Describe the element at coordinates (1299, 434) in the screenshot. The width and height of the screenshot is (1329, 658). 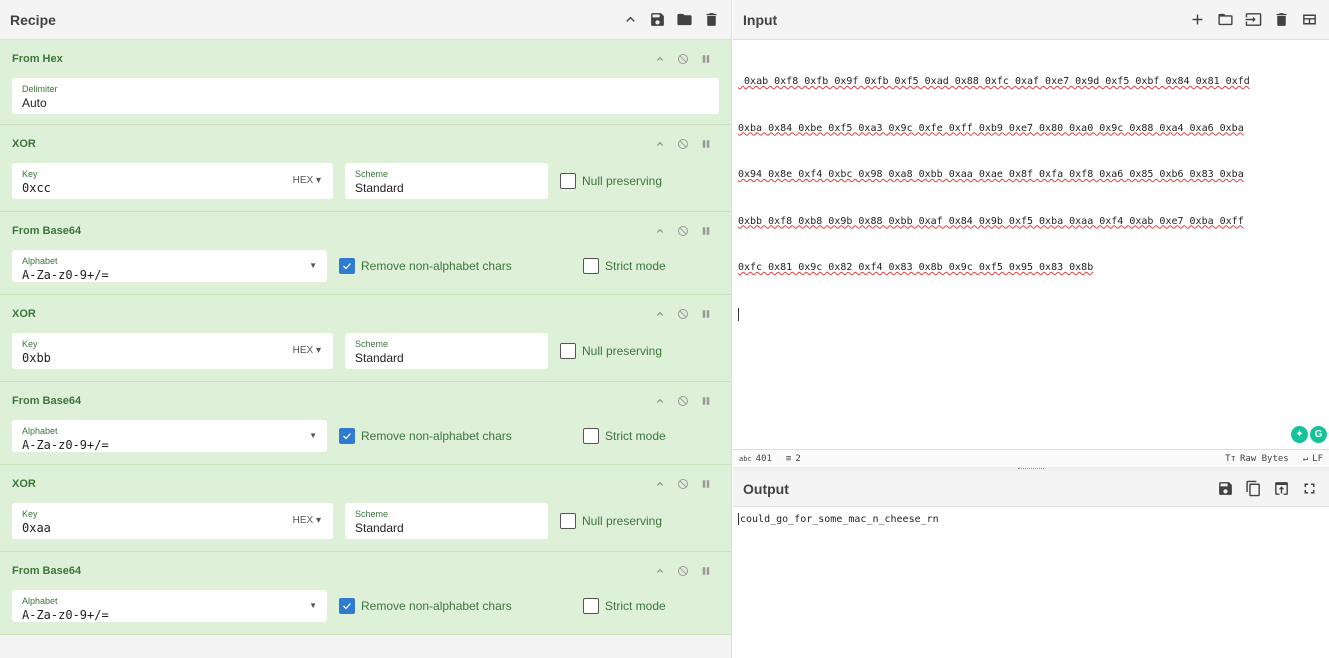
I see `grammarly-bulb-icon: ✦` at that location.